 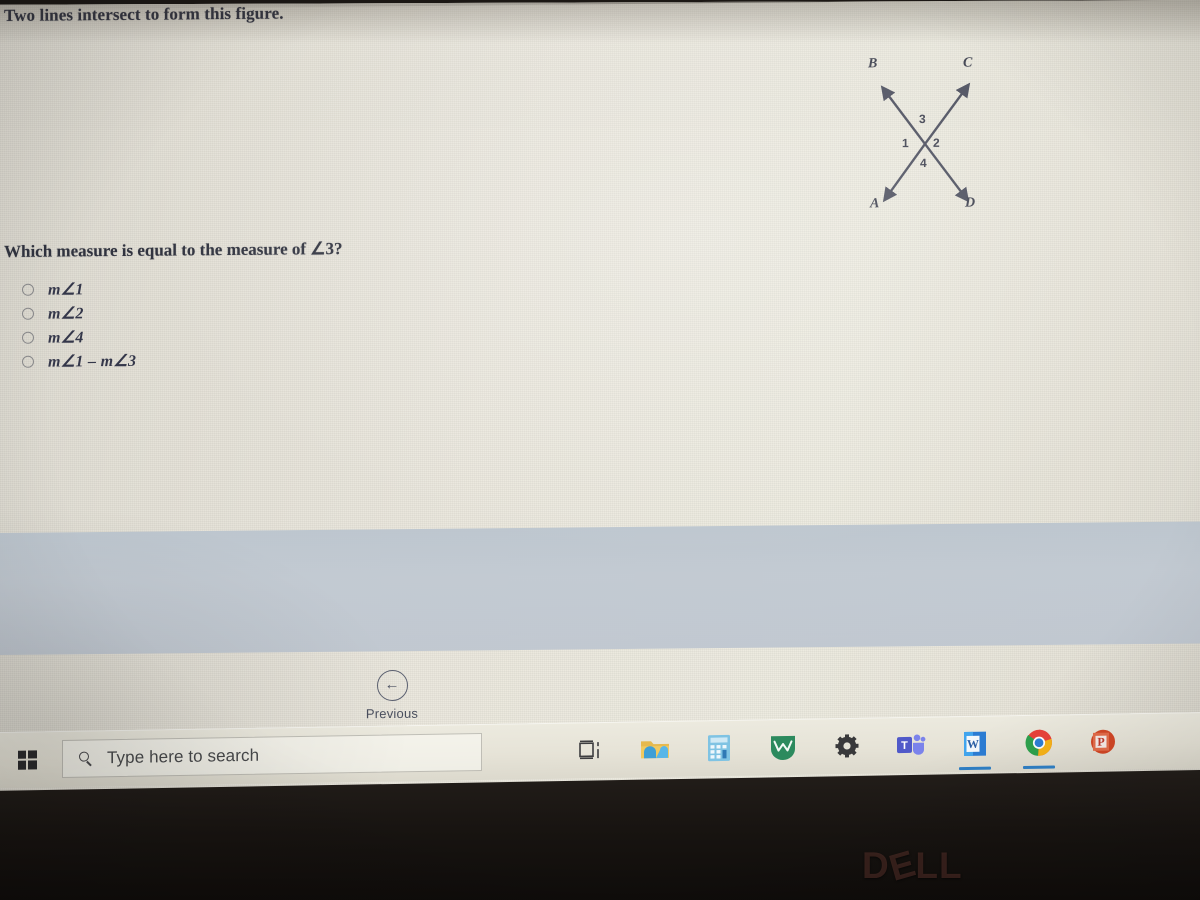 I want to click on chrome-active-indicator, so click(x=1039, y=767).